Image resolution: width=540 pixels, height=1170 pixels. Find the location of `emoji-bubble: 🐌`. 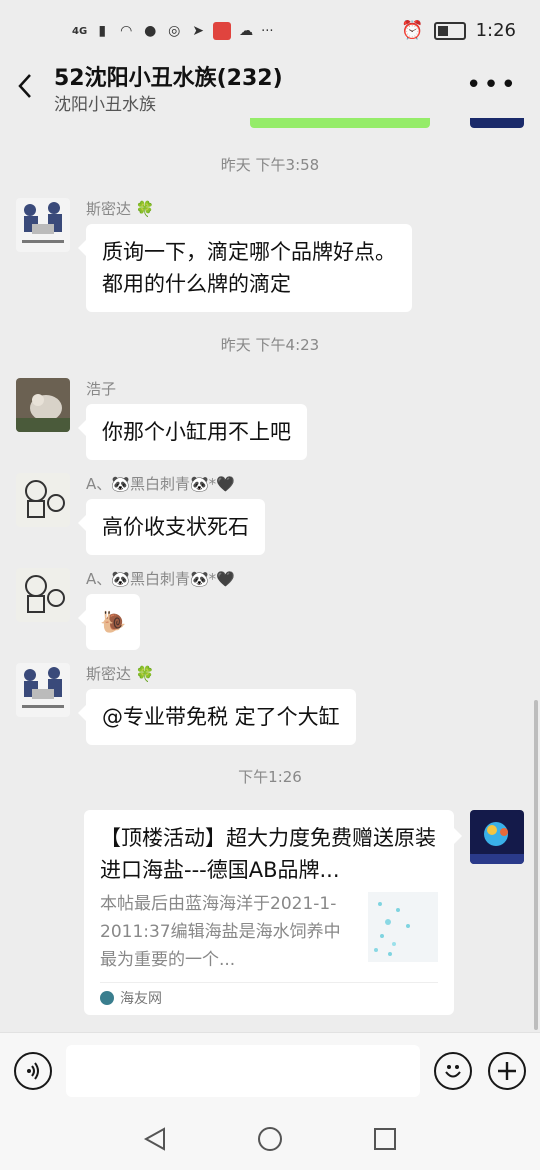

emoji-bubble: 🐌 is located at coordinates (109, 622).